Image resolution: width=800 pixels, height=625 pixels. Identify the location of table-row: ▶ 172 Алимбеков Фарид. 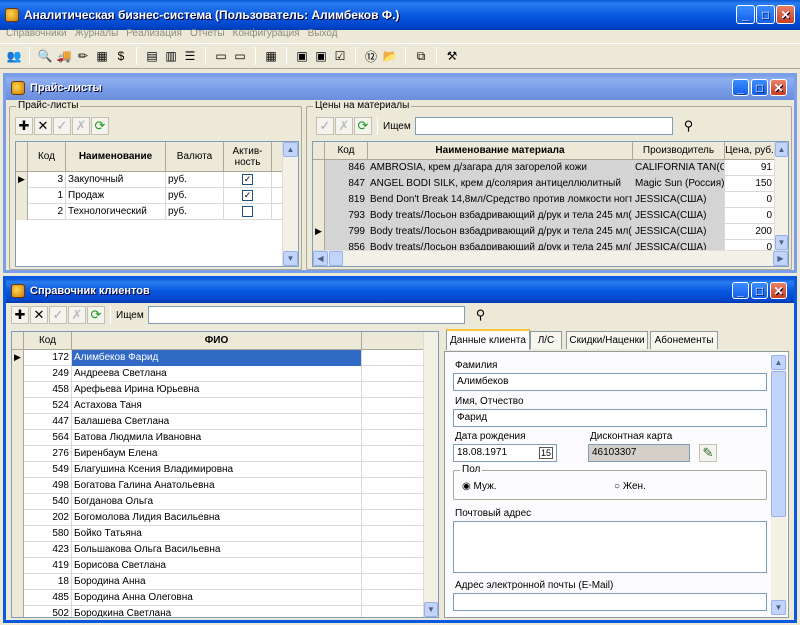
(225, 357).